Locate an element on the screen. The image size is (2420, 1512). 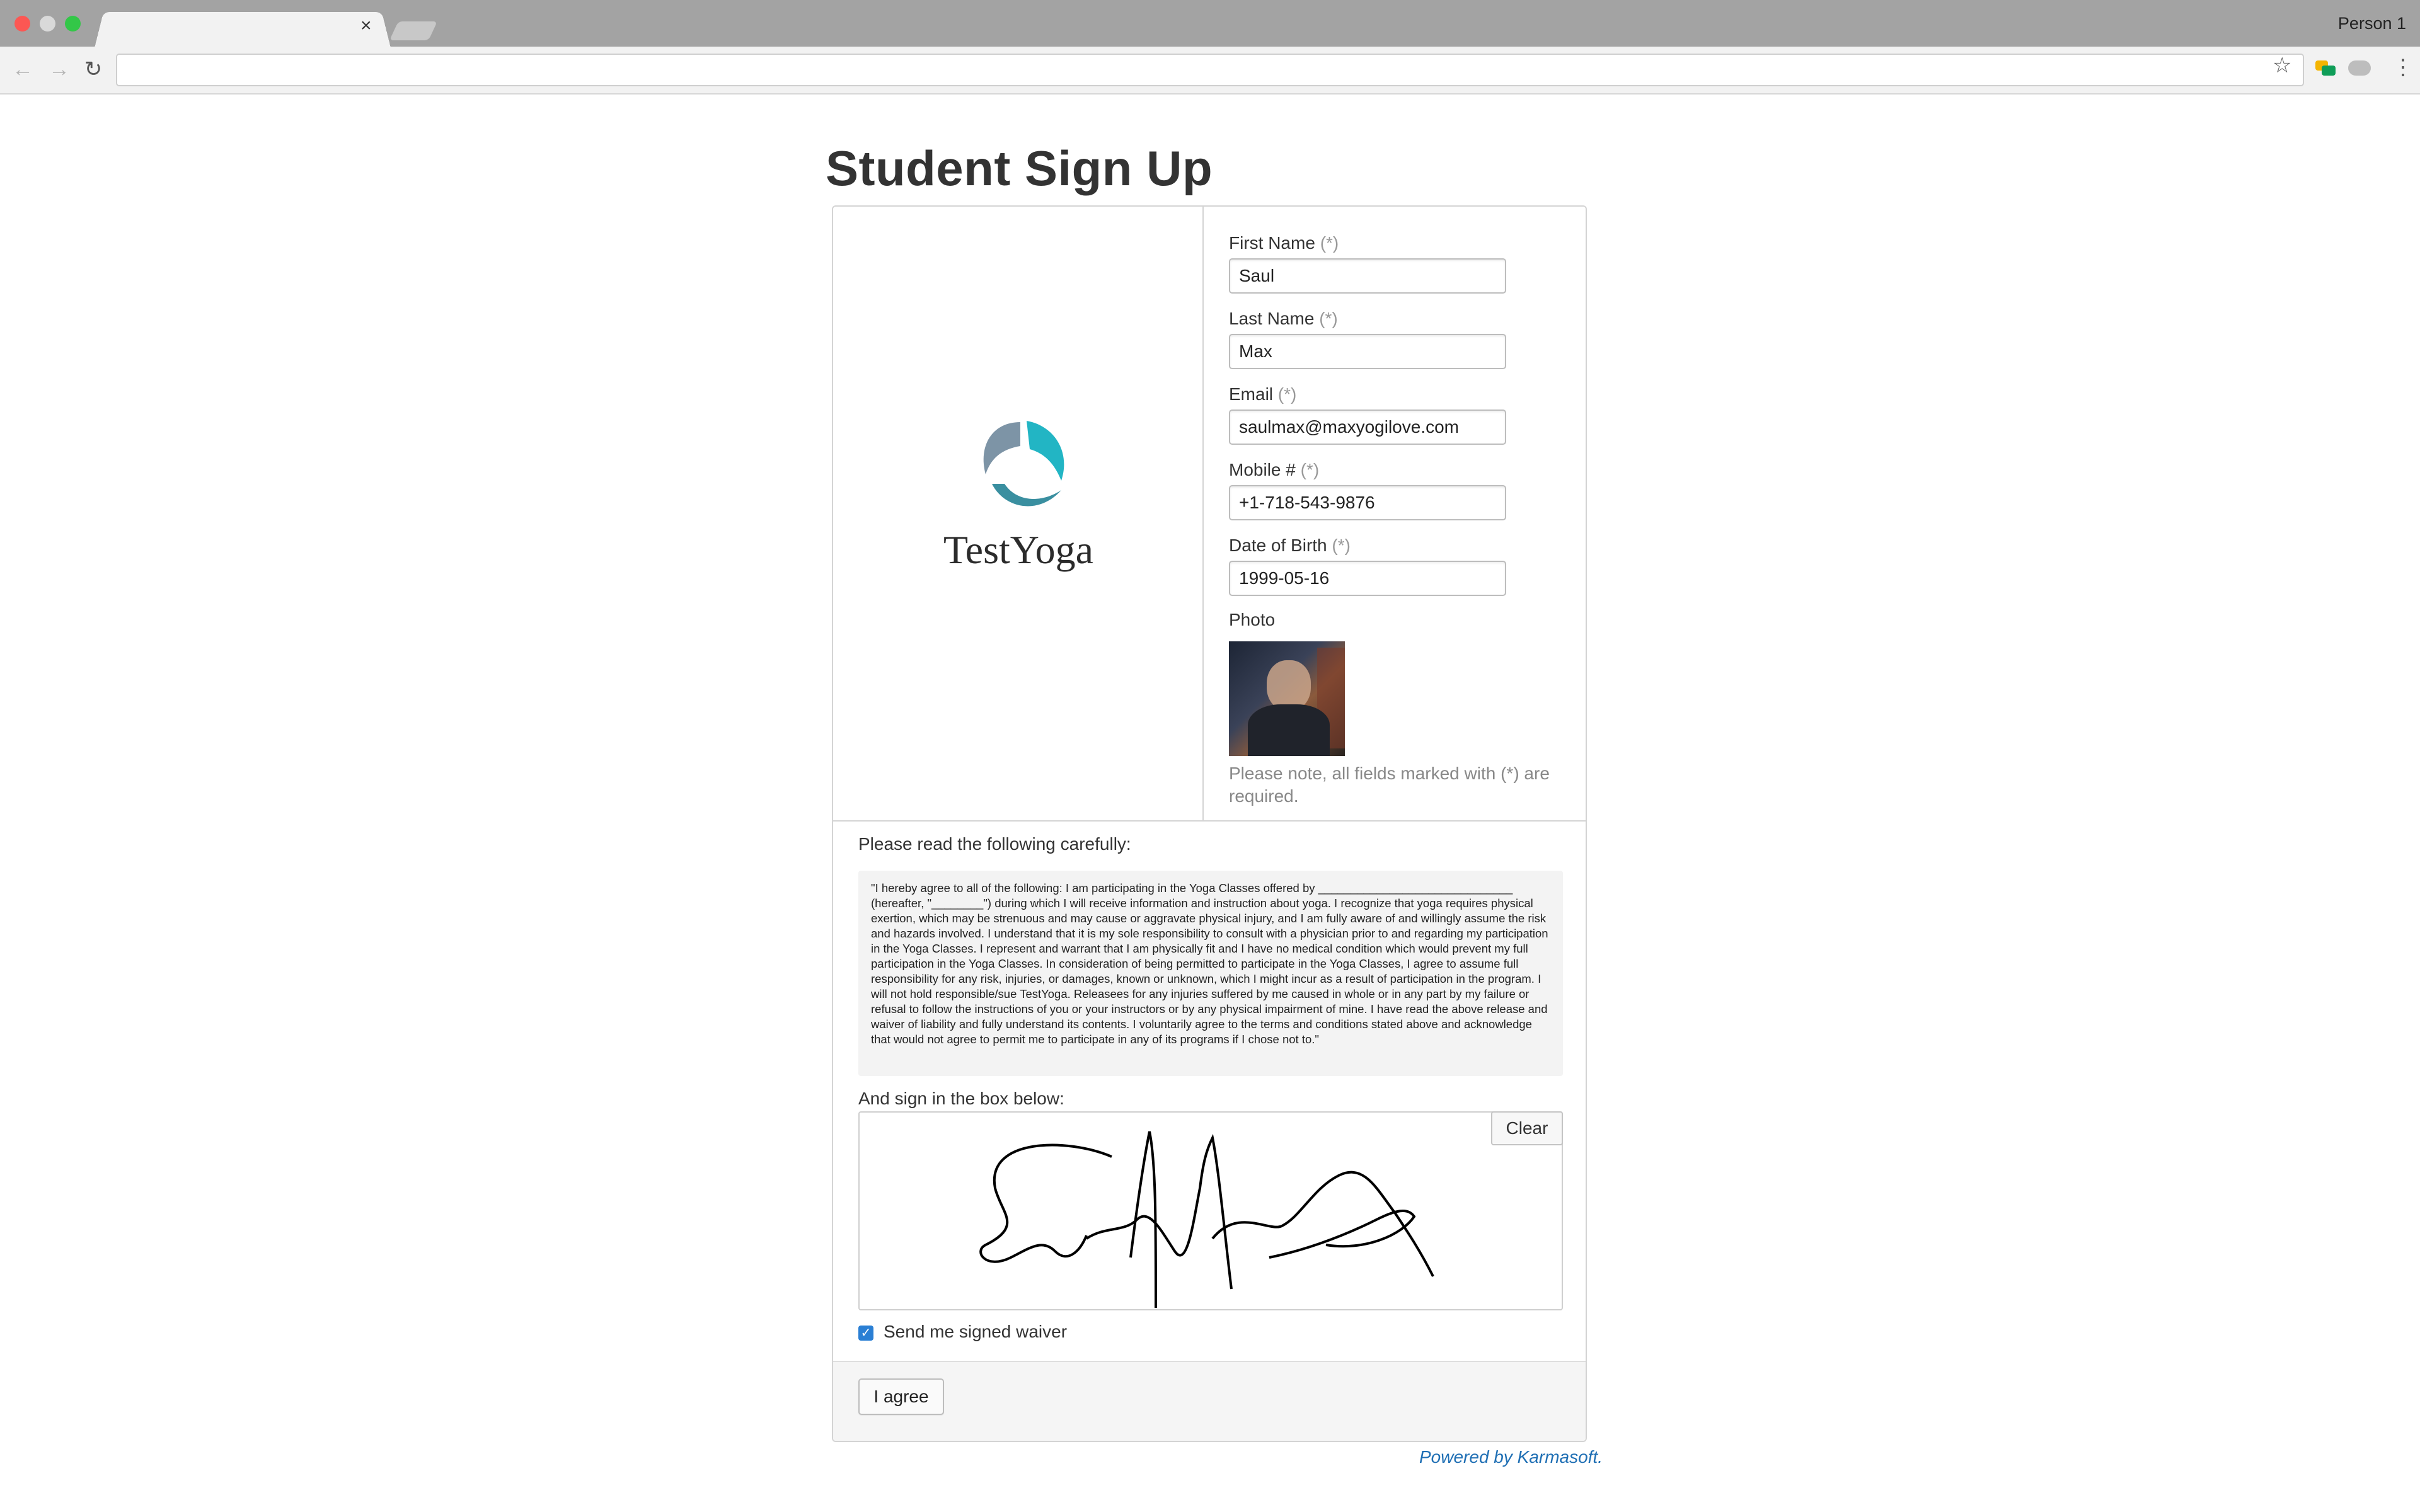
first-name-input is located at coordinates (1368, 276).